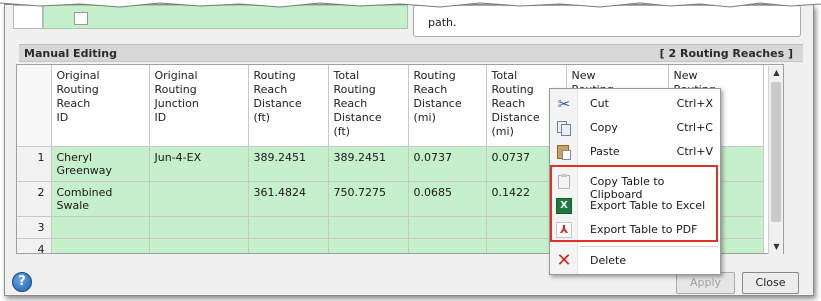 Image resolution: width=821 pixels, height=301 pixels. What do you see at coordinates (705, 283) in the screenshot?
I see `apply-button: Apply` at bounding box center [705, 283].